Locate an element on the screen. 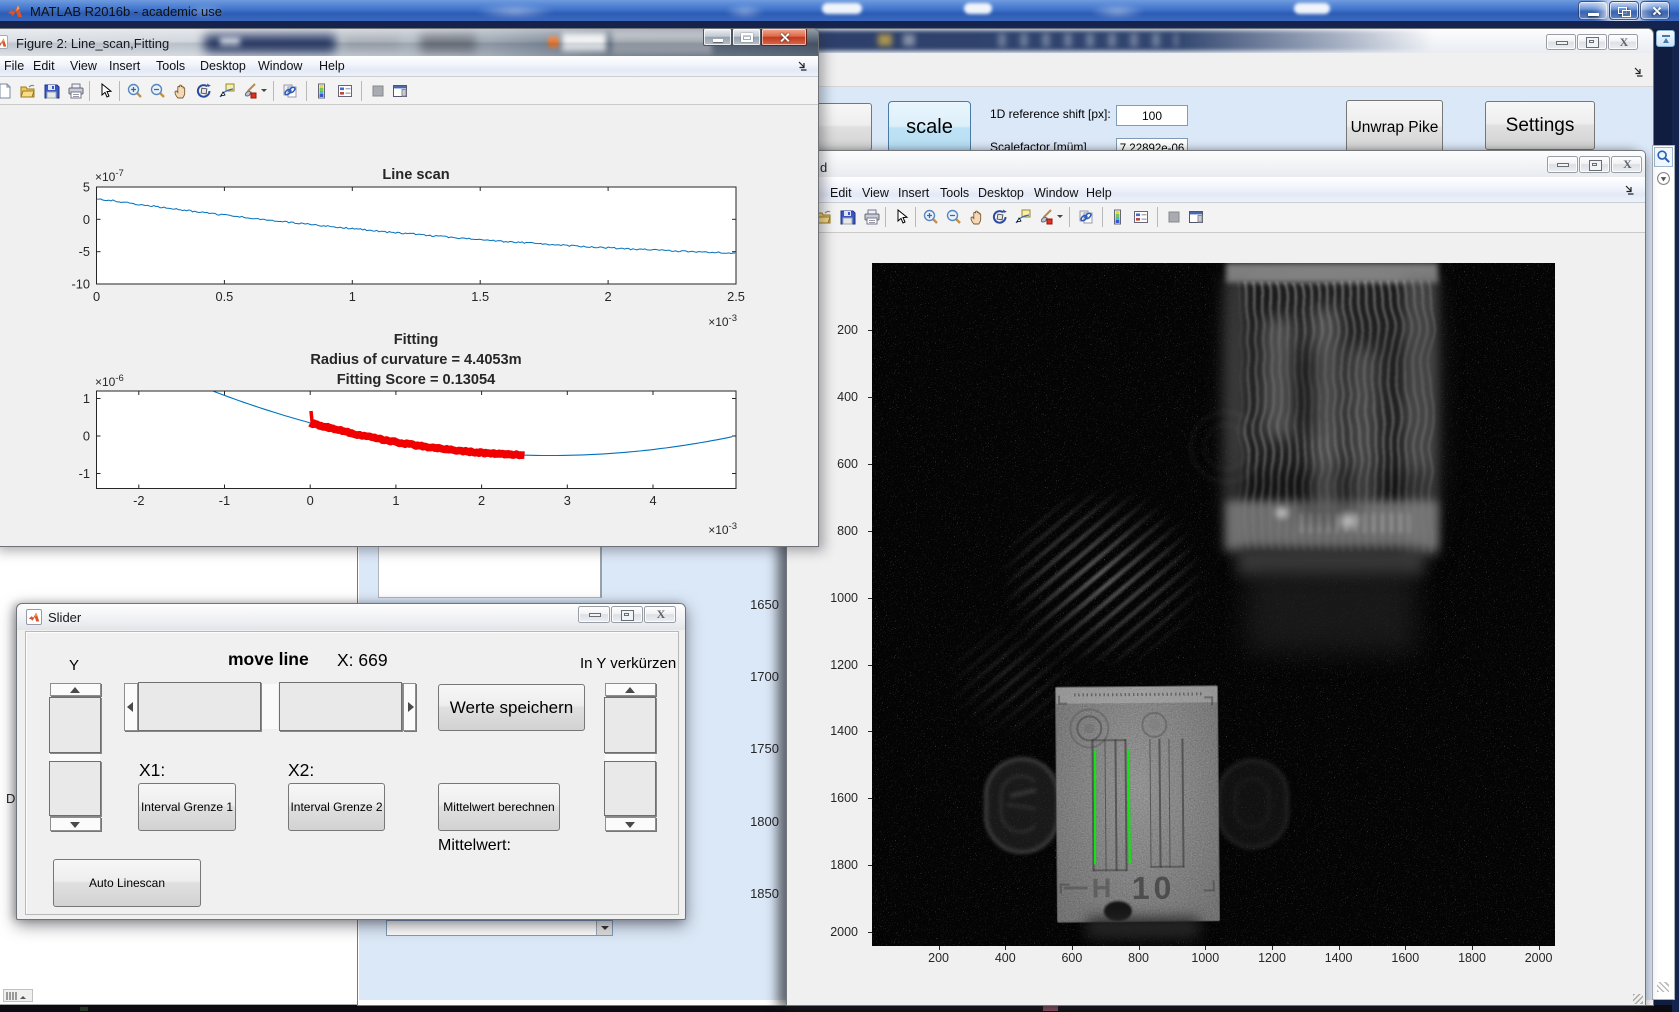  svg-text: Fitting Score = 0.13054 is located at coordinates (416, 380).